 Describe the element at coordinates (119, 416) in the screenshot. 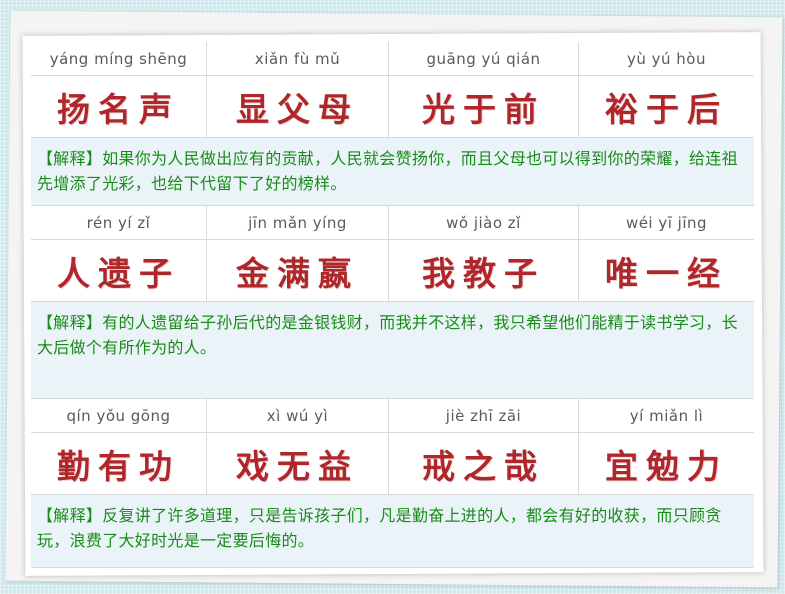

I see `pinyin-cell: qín yǒu gōng` at that location.